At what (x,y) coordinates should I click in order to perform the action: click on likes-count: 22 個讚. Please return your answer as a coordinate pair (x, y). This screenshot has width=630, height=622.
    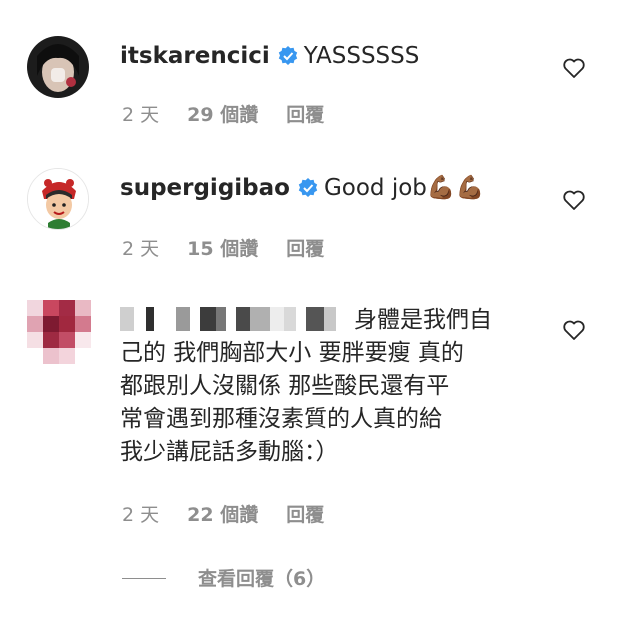
    Looking at the image, I should click on (222, 515).